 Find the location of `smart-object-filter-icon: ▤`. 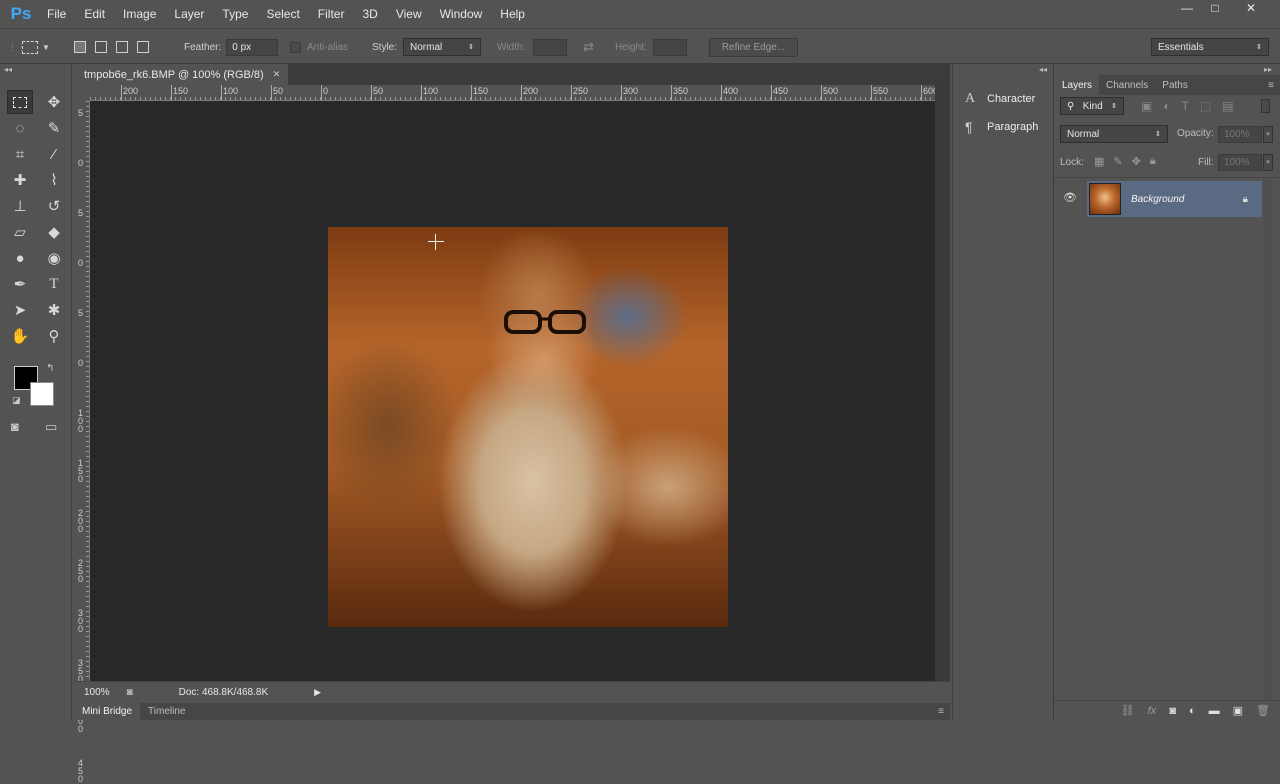

smart-object-filter-icon: ▤ is located at coordinates (1227, 106).